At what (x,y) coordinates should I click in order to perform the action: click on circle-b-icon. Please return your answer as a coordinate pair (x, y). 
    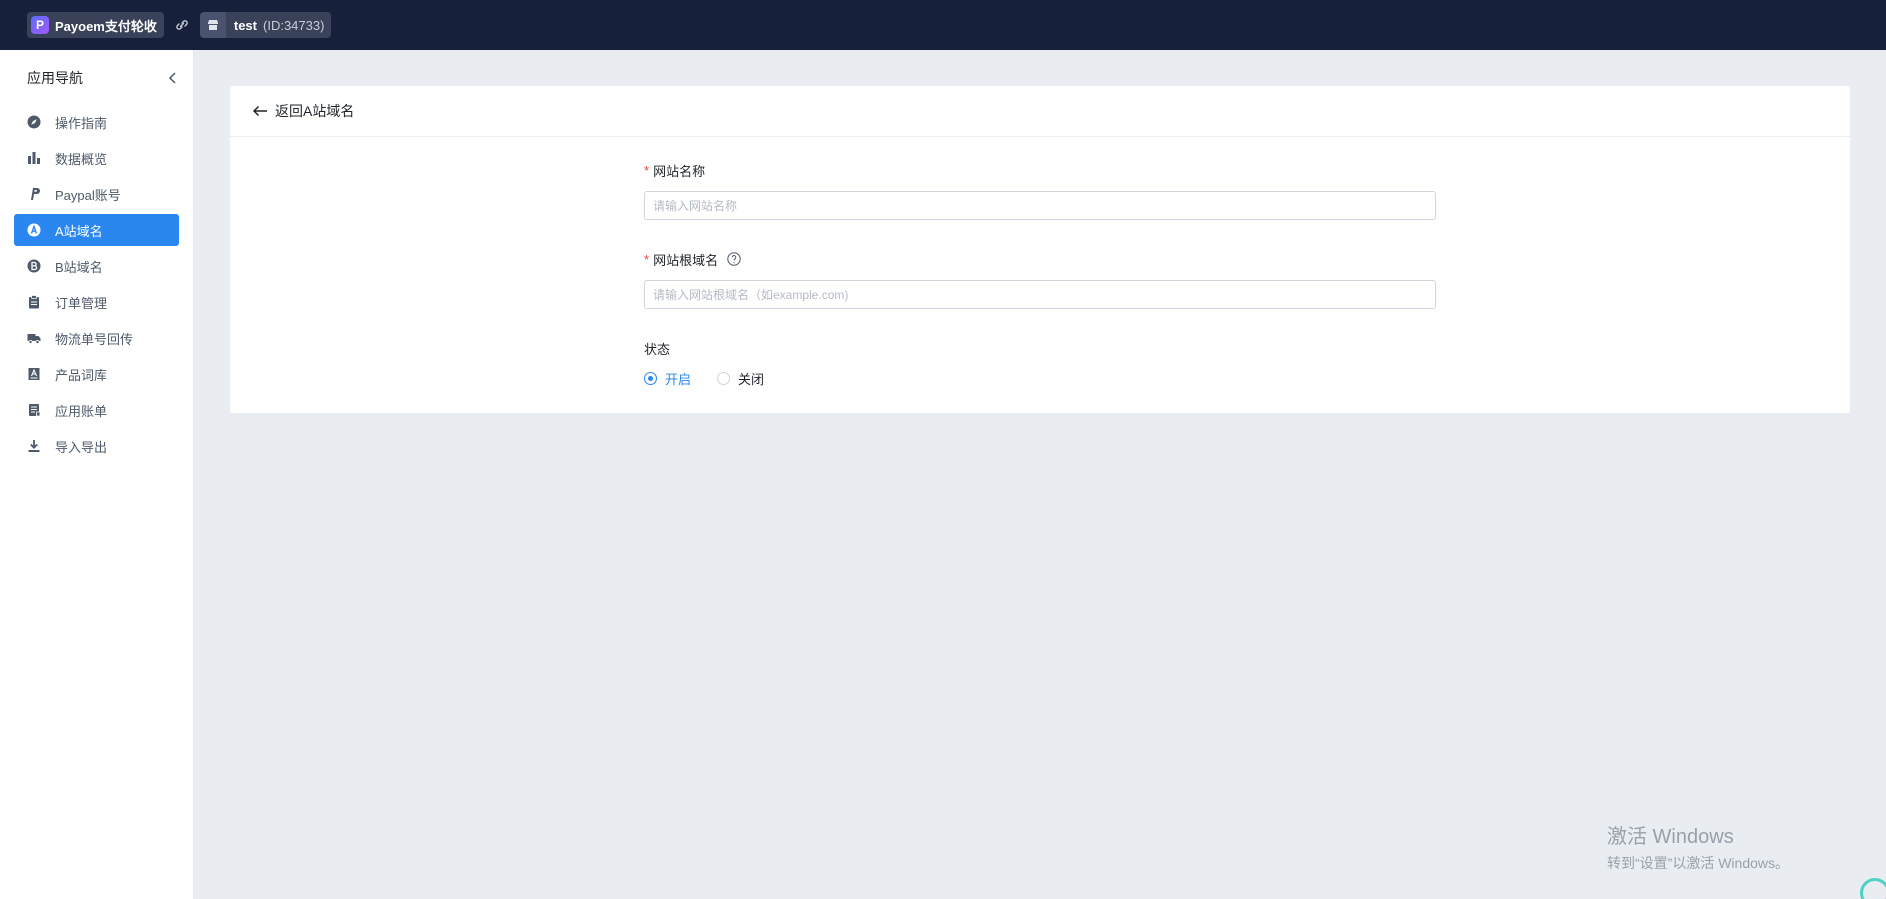
    Looking at the image, I should click on (34, 266).